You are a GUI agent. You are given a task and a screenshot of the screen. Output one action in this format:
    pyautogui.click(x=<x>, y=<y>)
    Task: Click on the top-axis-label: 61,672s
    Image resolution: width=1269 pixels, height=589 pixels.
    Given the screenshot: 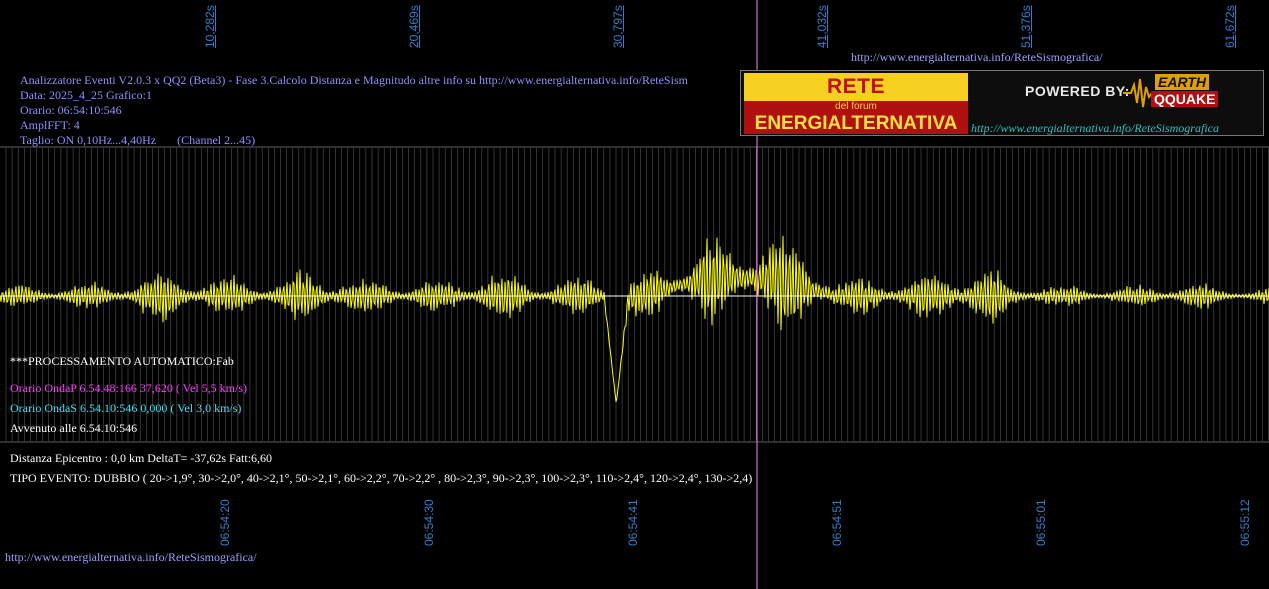 What is the action you would take?
    pyautogui.click(x=1230, y=26)
    